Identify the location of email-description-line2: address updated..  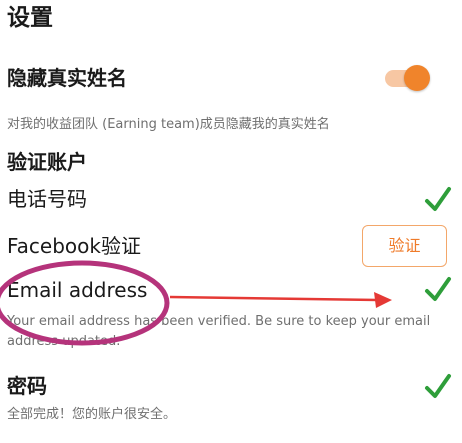
(64, 341).